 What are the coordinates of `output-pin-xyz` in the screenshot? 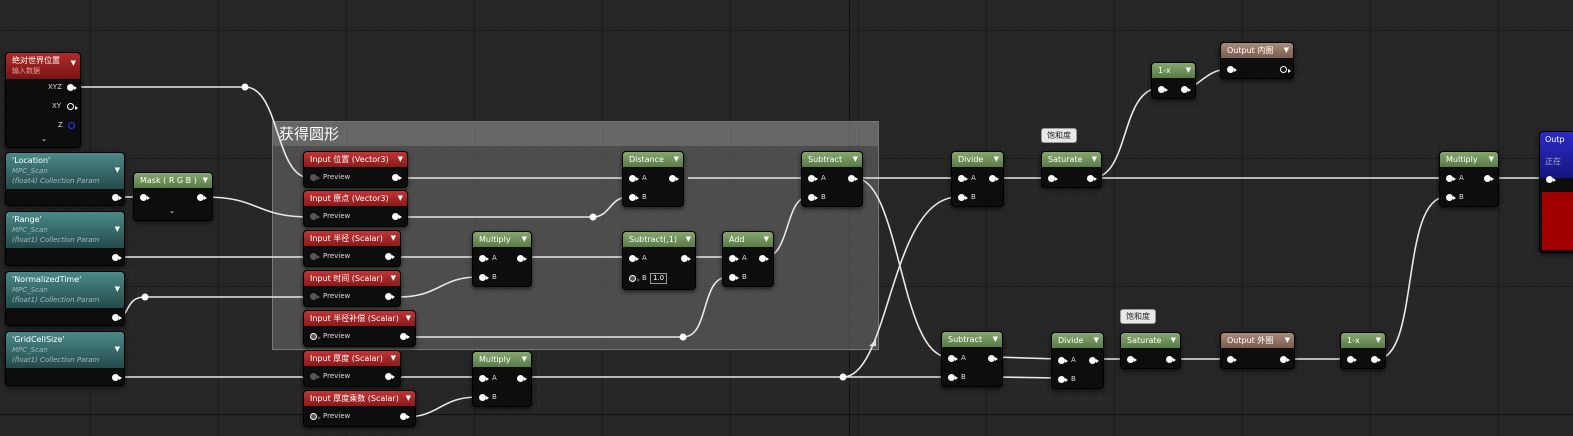 It's located at (72, 87).